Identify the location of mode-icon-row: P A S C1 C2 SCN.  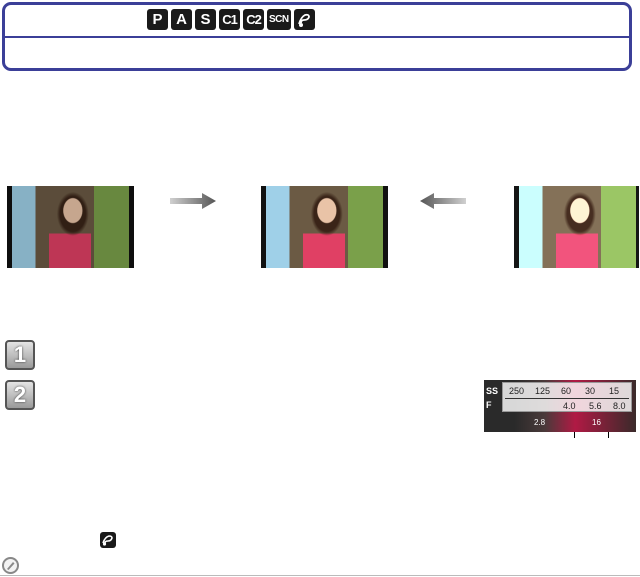
(231, 19).